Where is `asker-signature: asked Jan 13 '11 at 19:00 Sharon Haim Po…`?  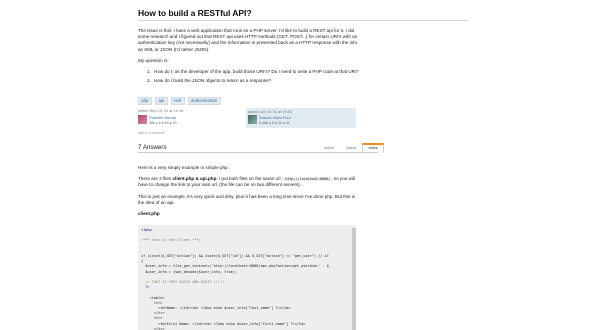 asker-signature: asked Jan 13 '11 at 19:00 Sharon Haim Po… is located at coordinates (301, 118).